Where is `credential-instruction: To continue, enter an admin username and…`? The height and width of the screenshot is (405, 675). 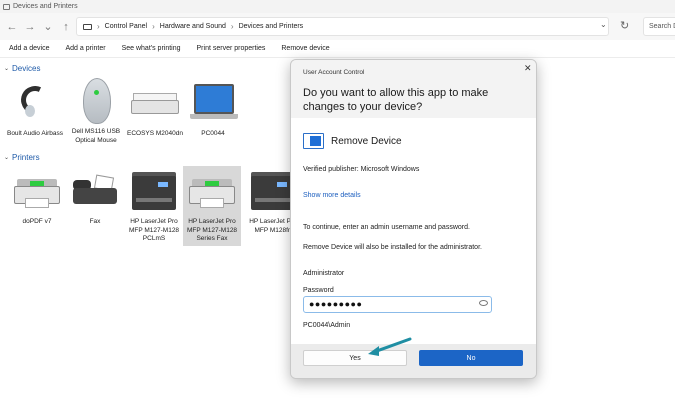
credential-instruction: To continue, enter an admin username and… is located at coordinates (386, 227).